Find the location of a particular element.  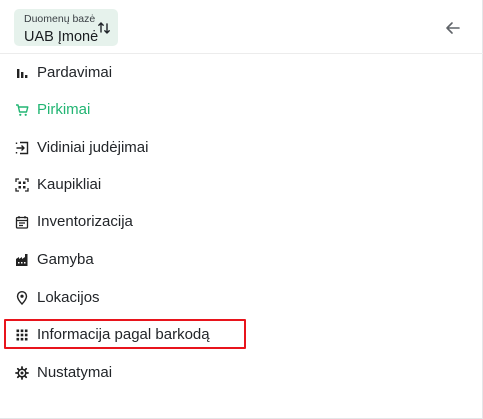

menu-item-label: Lokacijos is located at coordinates (68, 297).